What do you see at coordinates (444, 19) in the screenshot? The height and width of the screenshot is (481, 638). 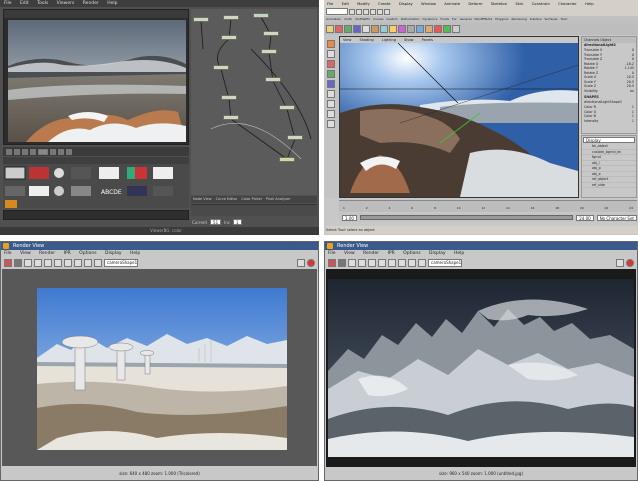 I see `shelf-tab: Fluids` at bounding box center [444, 19].